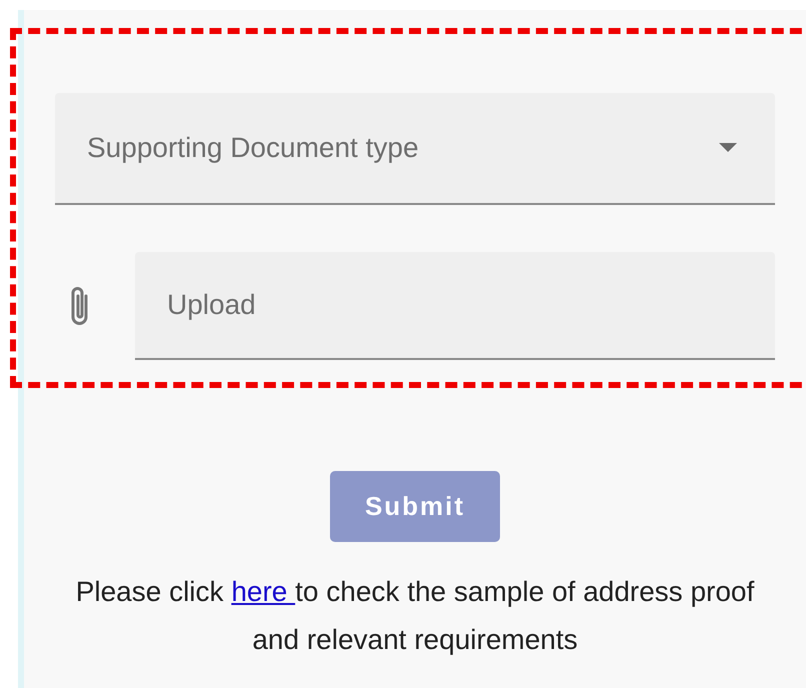 This screenshot has height=688, width=806. I want to click on sample-instructions-text: Please click here to check the sample of address proof and relevant requirements, so click(415, 616).